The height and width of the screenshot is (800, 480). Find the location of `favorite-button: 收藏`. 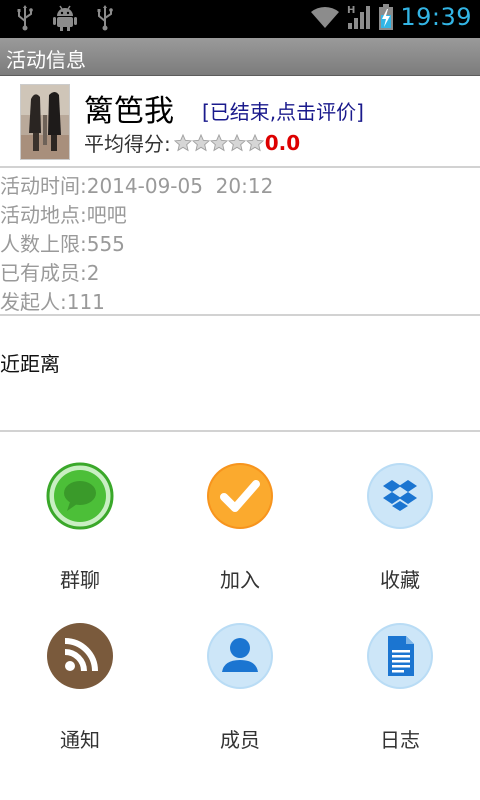

favorite-button: 收藏 is located at coordinates (400, 526).